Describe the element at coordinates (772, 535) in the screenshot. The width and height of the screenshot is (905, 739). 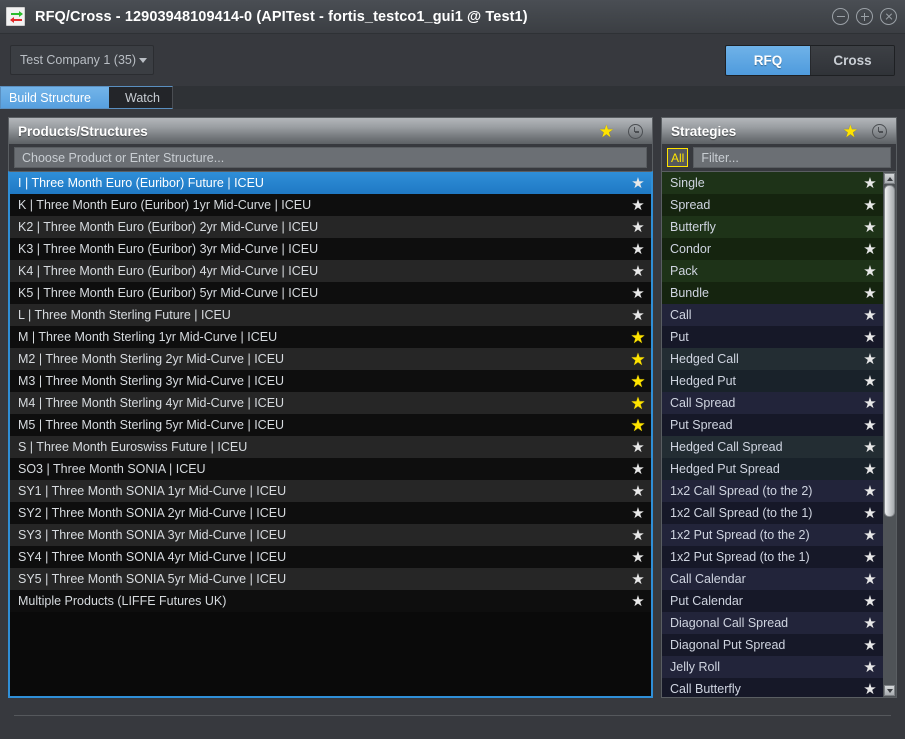
I see `strategy-list-item: 1x2 Put Spread (to the 2) ★` at that location.